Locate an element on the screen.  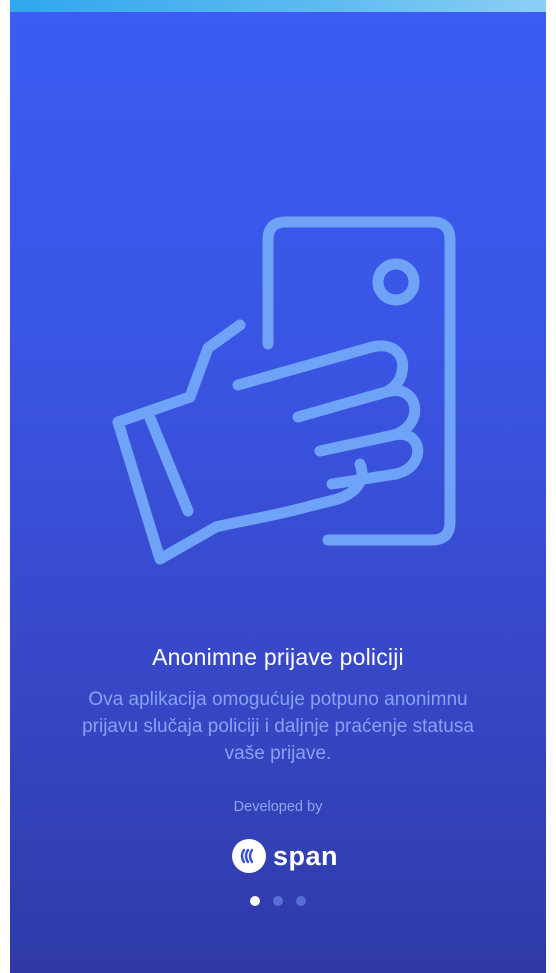
span-logo-mark-icon is located at coordinates (249, 856).